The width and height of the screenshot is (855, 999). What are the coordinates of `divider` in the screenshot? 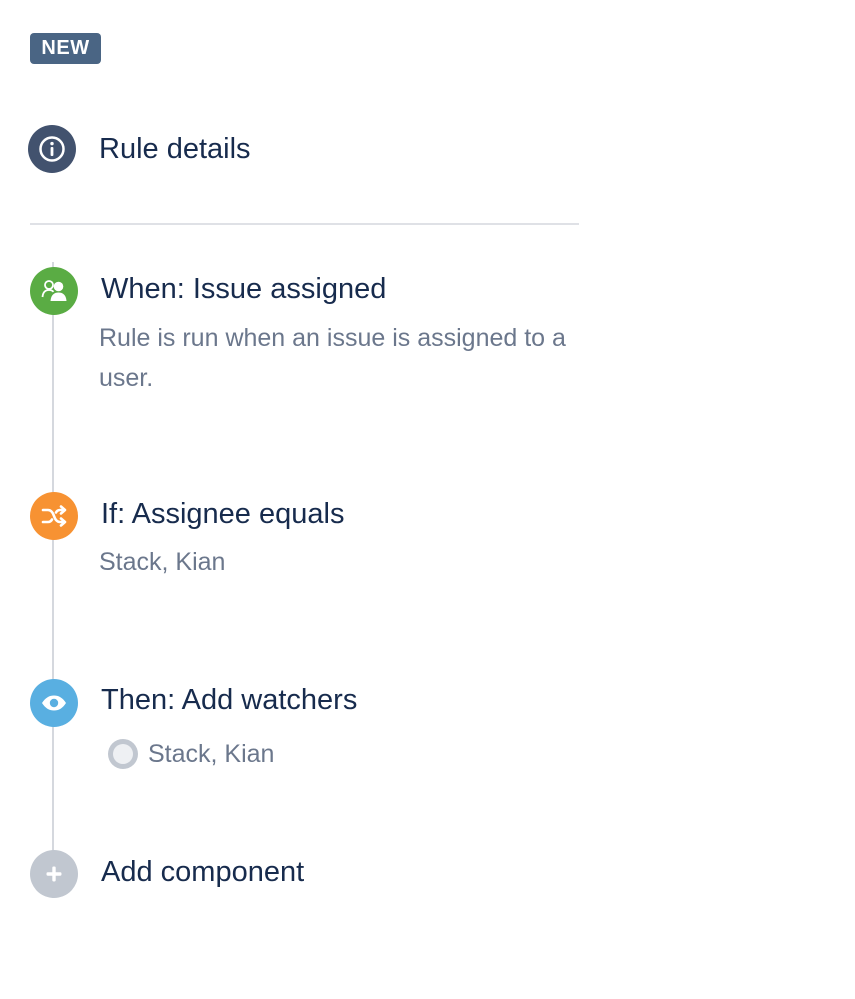 It's located at (304, 224).